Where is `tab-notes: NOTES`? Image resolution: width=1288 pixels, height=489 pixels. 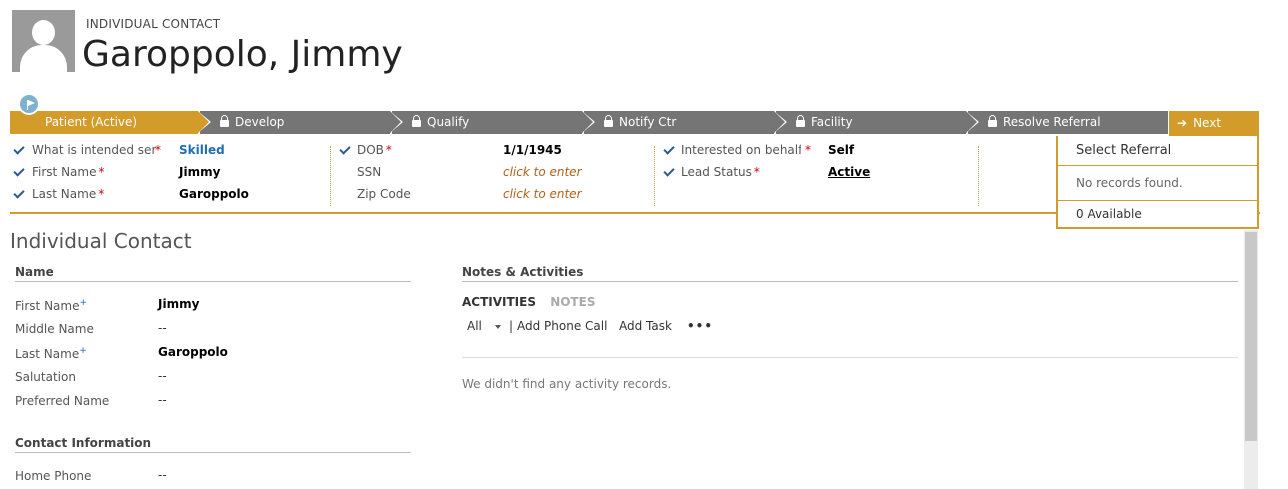
tab-notes: NOTES is located at coordinates (572, 302).